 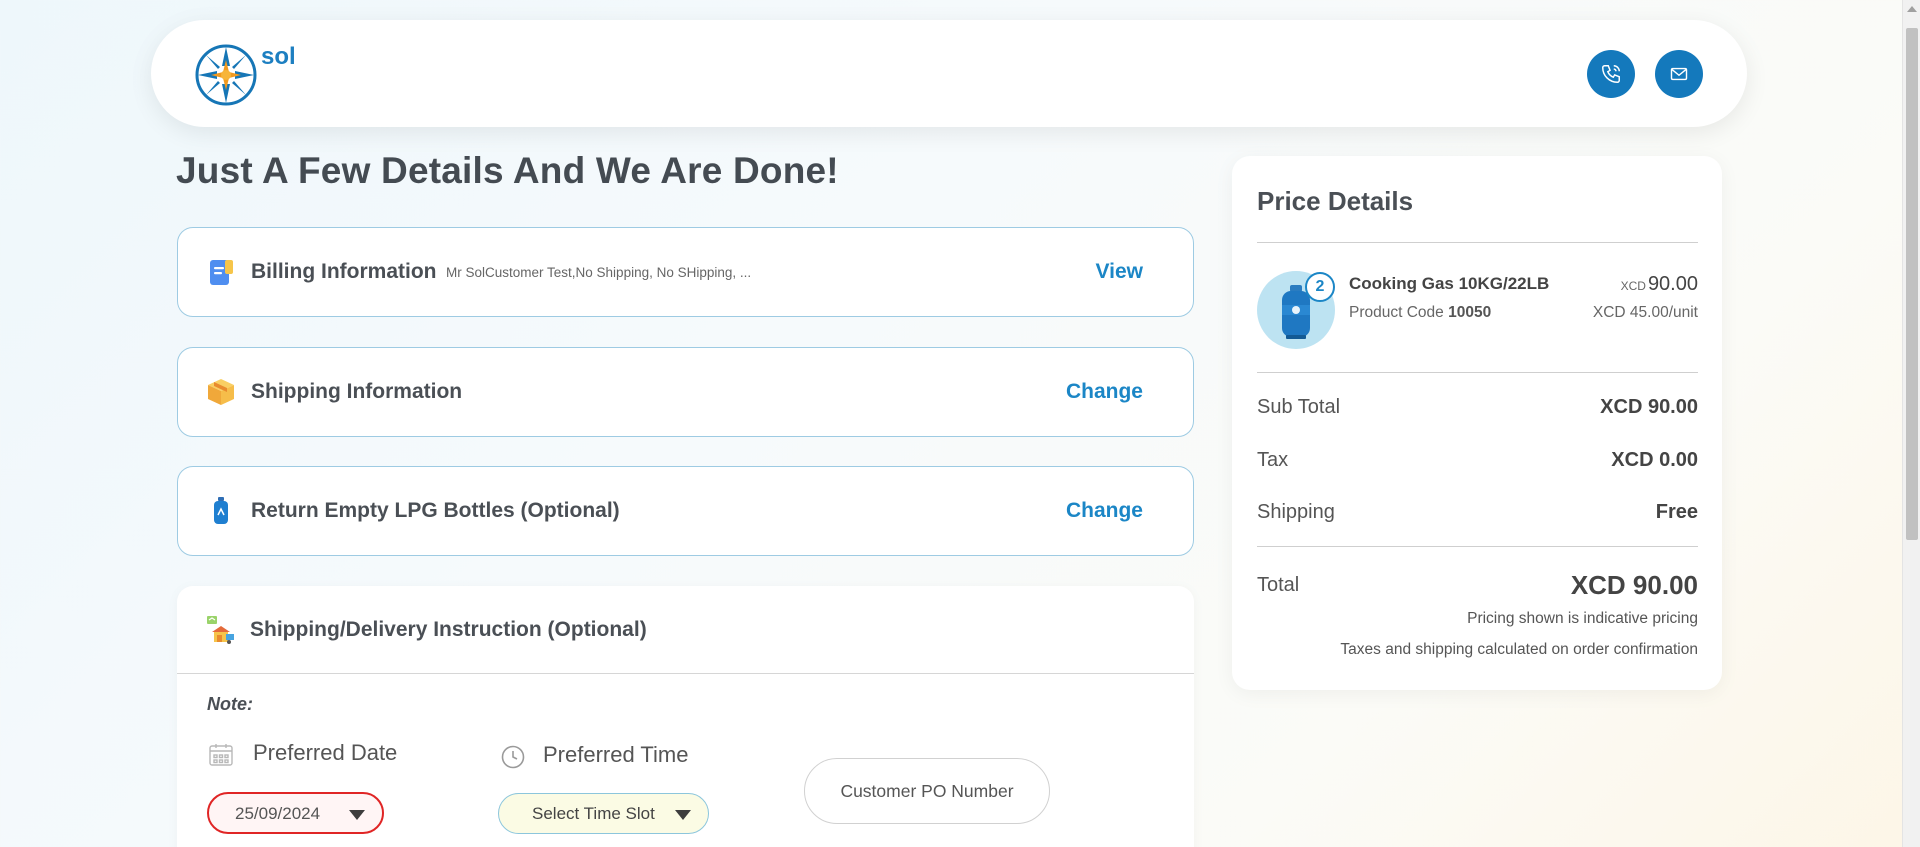 What do you see at coordinates (1278, 585) in the screenshot?
I see `total-label: Total` at bounding box center [1278, 585].